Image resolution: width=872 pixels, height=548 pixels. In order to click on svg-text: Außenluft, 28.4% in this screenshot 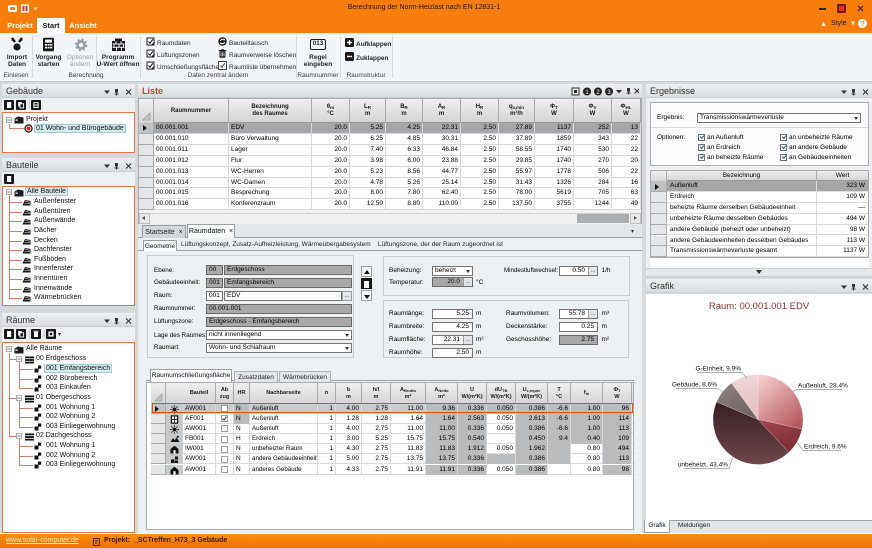, I will do `click(823, 386)`.